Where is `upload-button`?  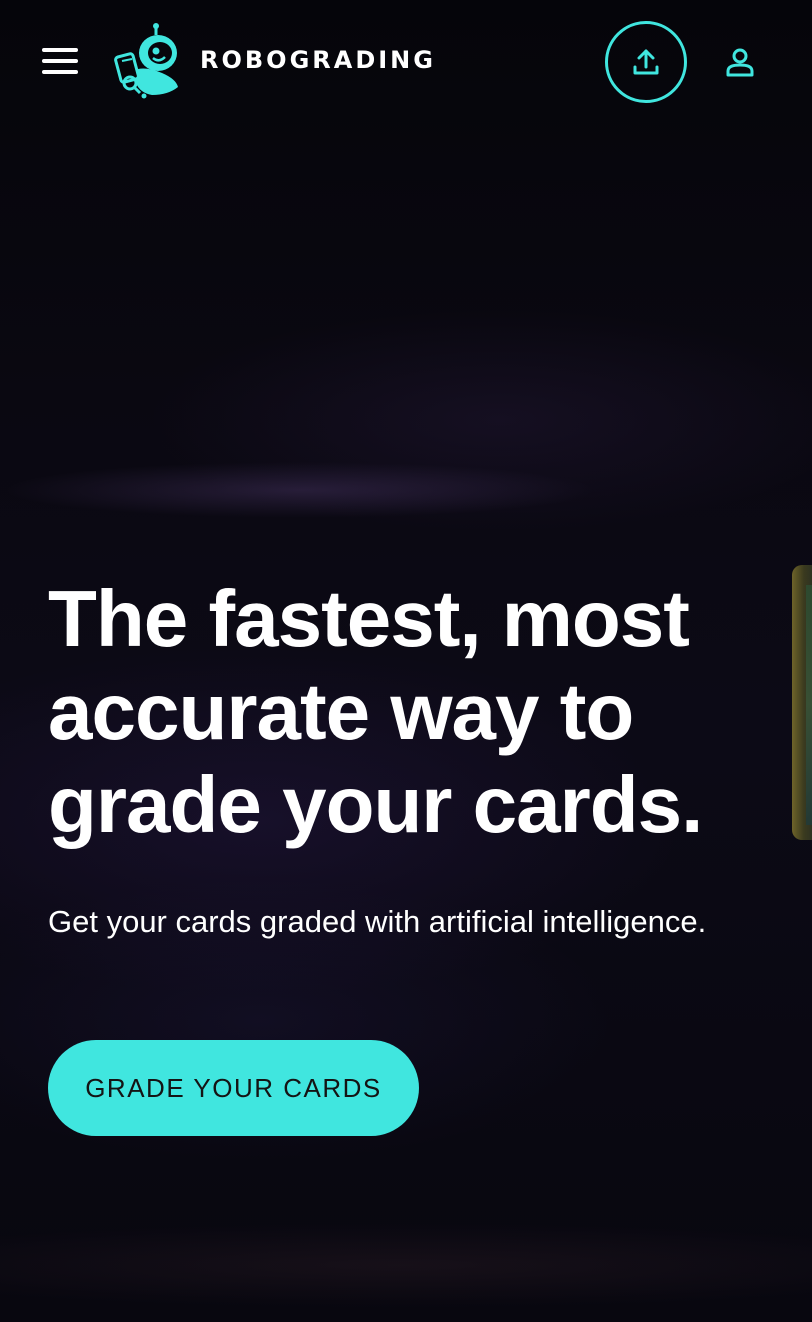 upload-button is located at coordinates (646, 62).